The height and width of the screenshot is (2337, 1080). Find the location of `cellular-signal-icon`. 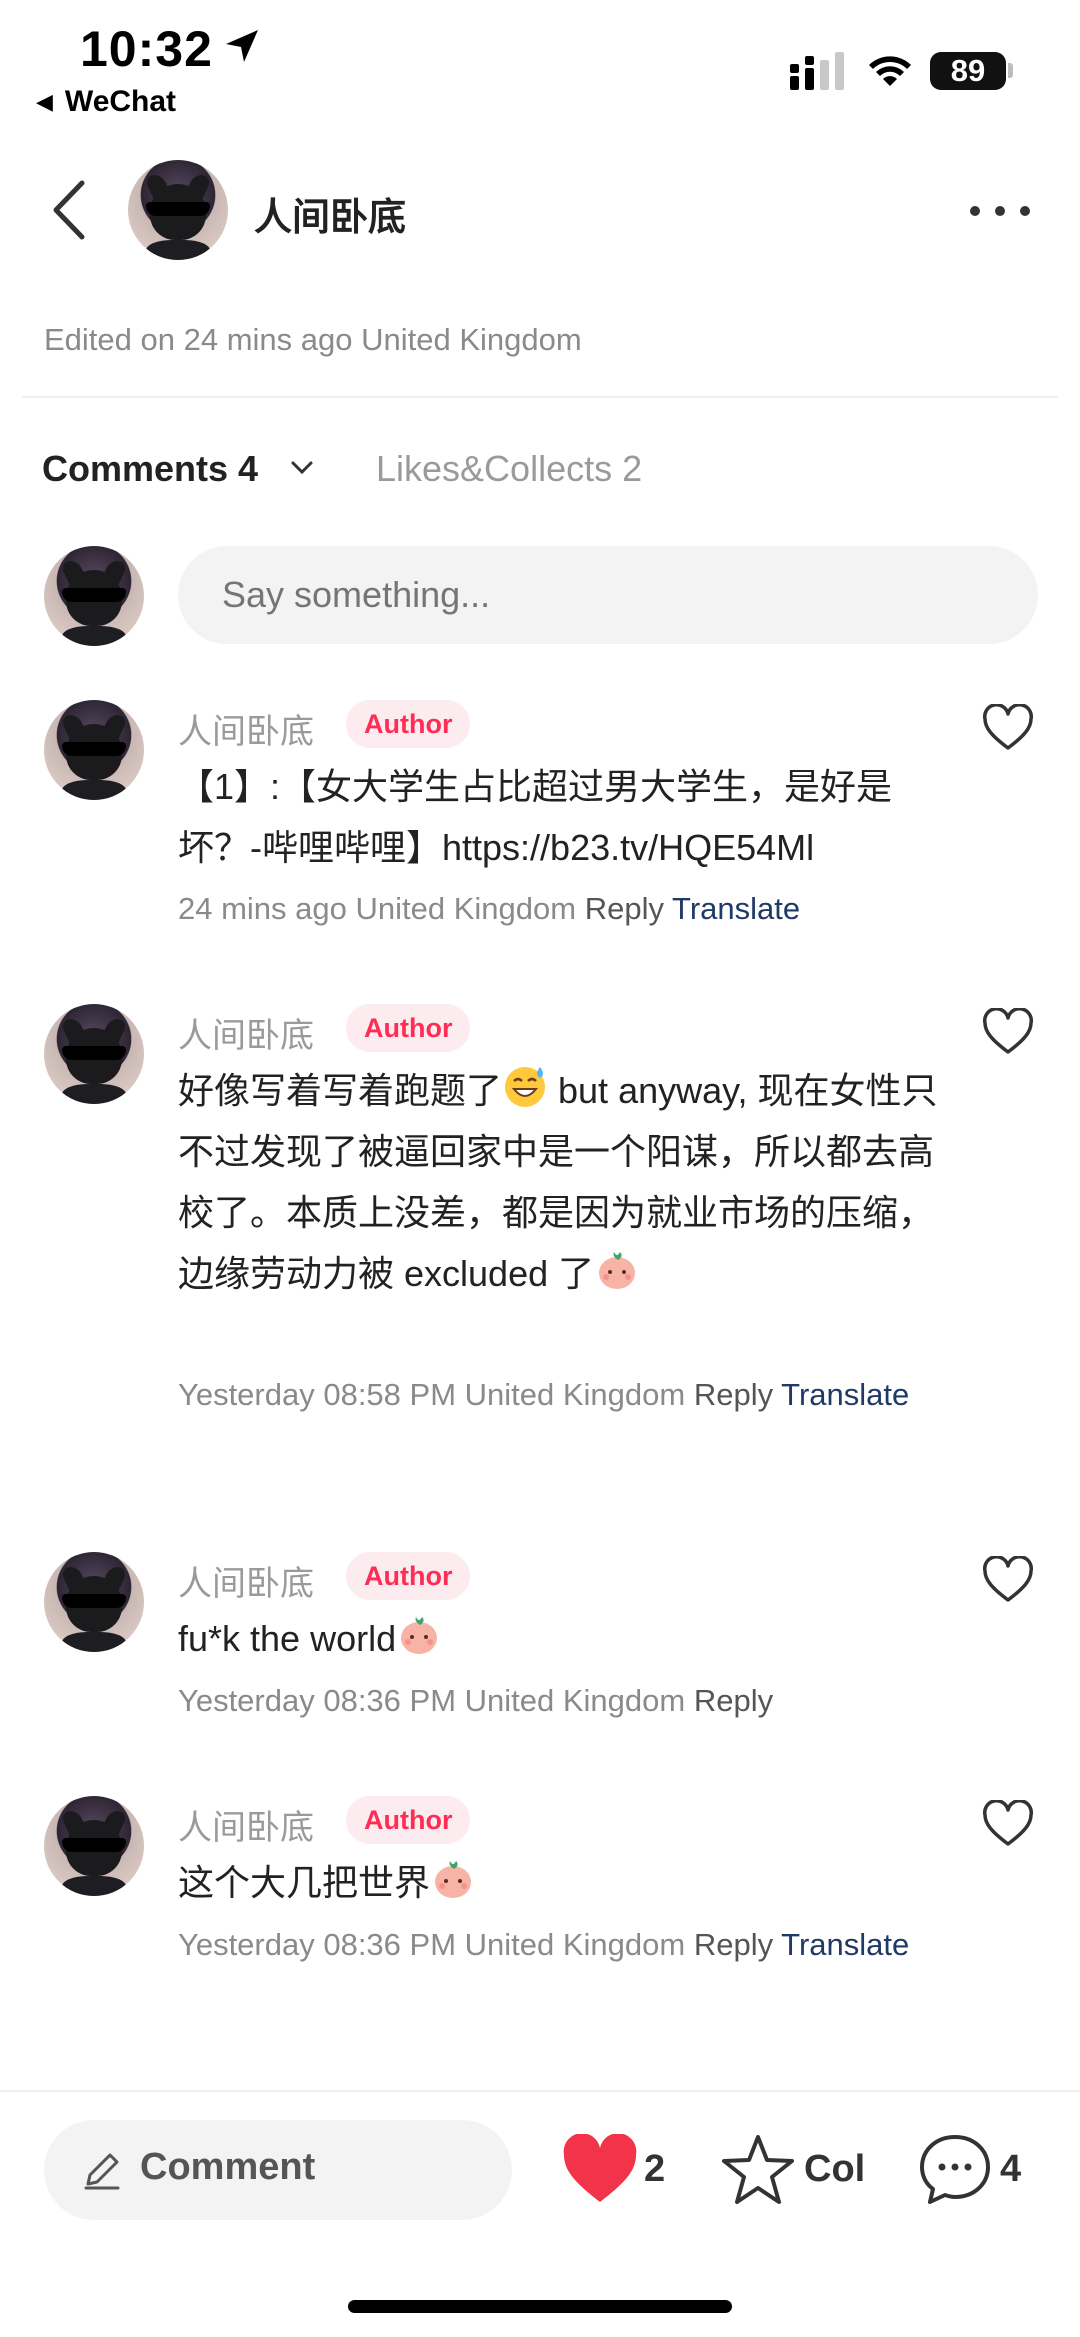

cellular-signal-icon is located at coordinates (817, 71).